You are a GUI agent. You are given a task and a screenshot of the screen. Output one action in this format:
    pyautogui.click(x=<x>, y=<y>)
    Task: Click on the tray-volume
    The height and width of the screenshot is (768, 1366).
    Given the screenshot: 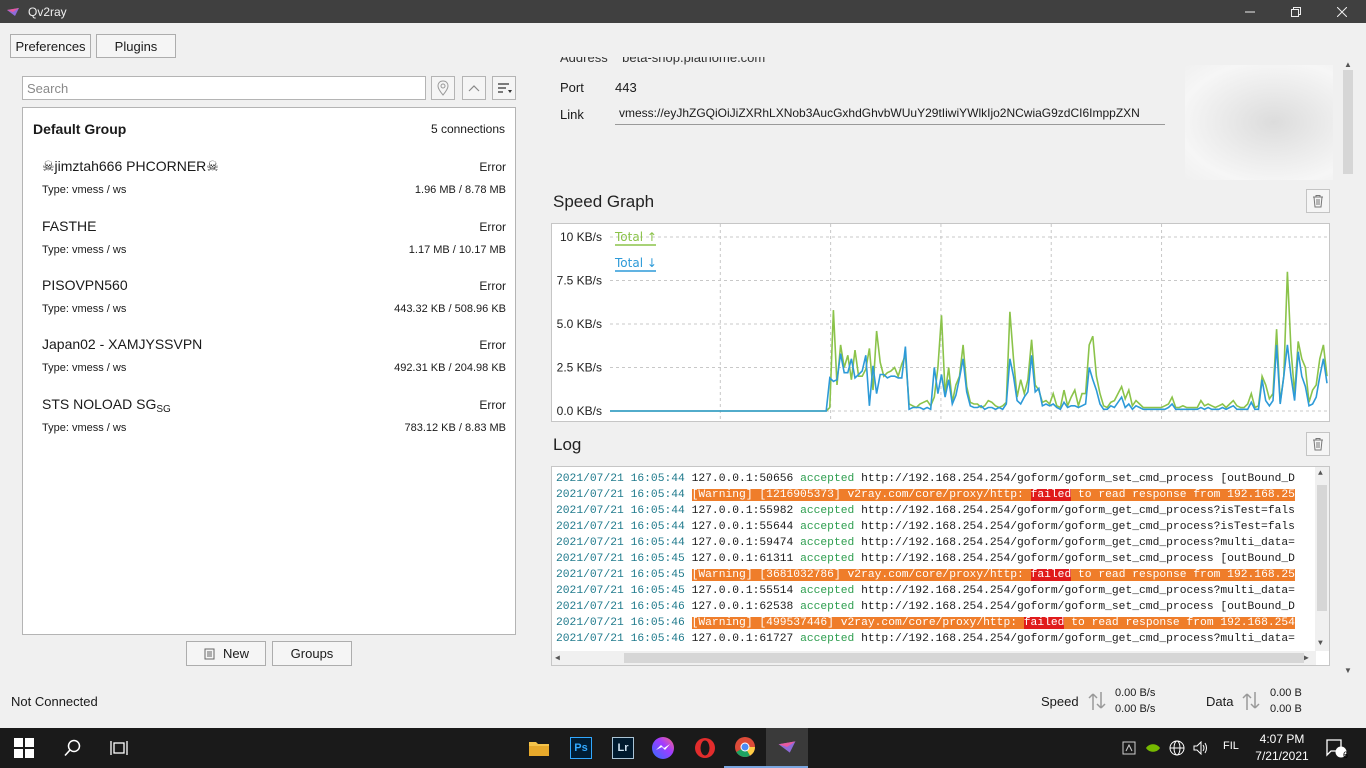 What is the action you would take?
    pyautogui.click(x=1201, y=748)
    